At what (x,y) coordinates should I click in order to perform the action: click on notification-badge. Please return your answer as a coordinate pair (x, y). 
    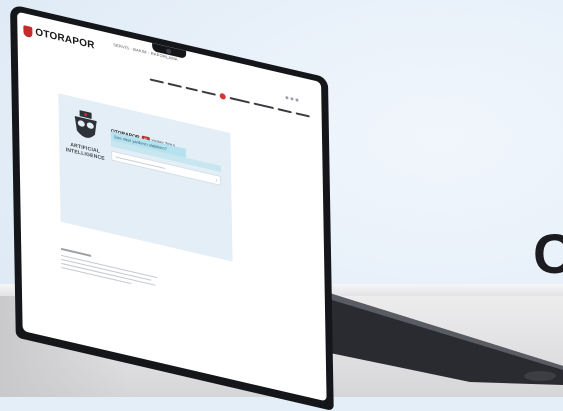
    Looking at the image, I should click on (222, 96).